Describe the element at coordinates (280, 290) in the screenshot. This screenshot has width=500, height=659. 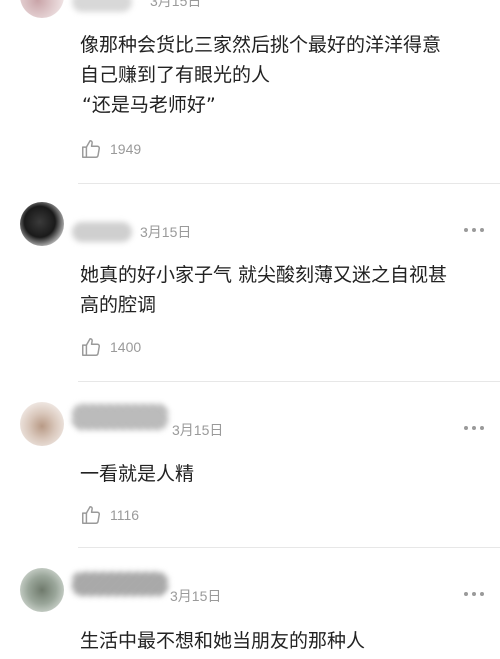
I see `comment-text: 她真的好小家子气 就尖酸刻薄又迷之自视甚 高的腔调` at that location.